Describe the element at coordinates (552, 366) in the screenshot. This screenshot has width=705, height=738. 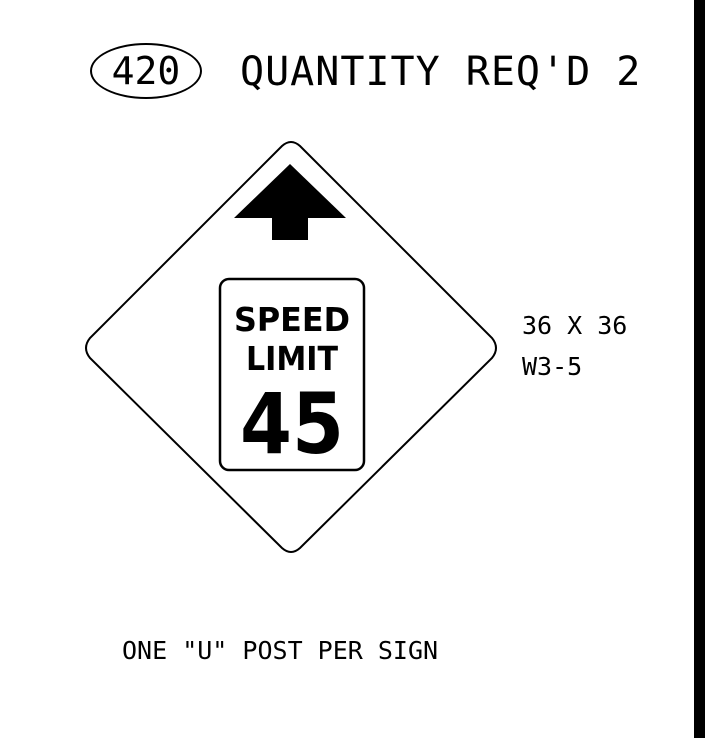
I see `sign-code-label: W3-5` at that location.